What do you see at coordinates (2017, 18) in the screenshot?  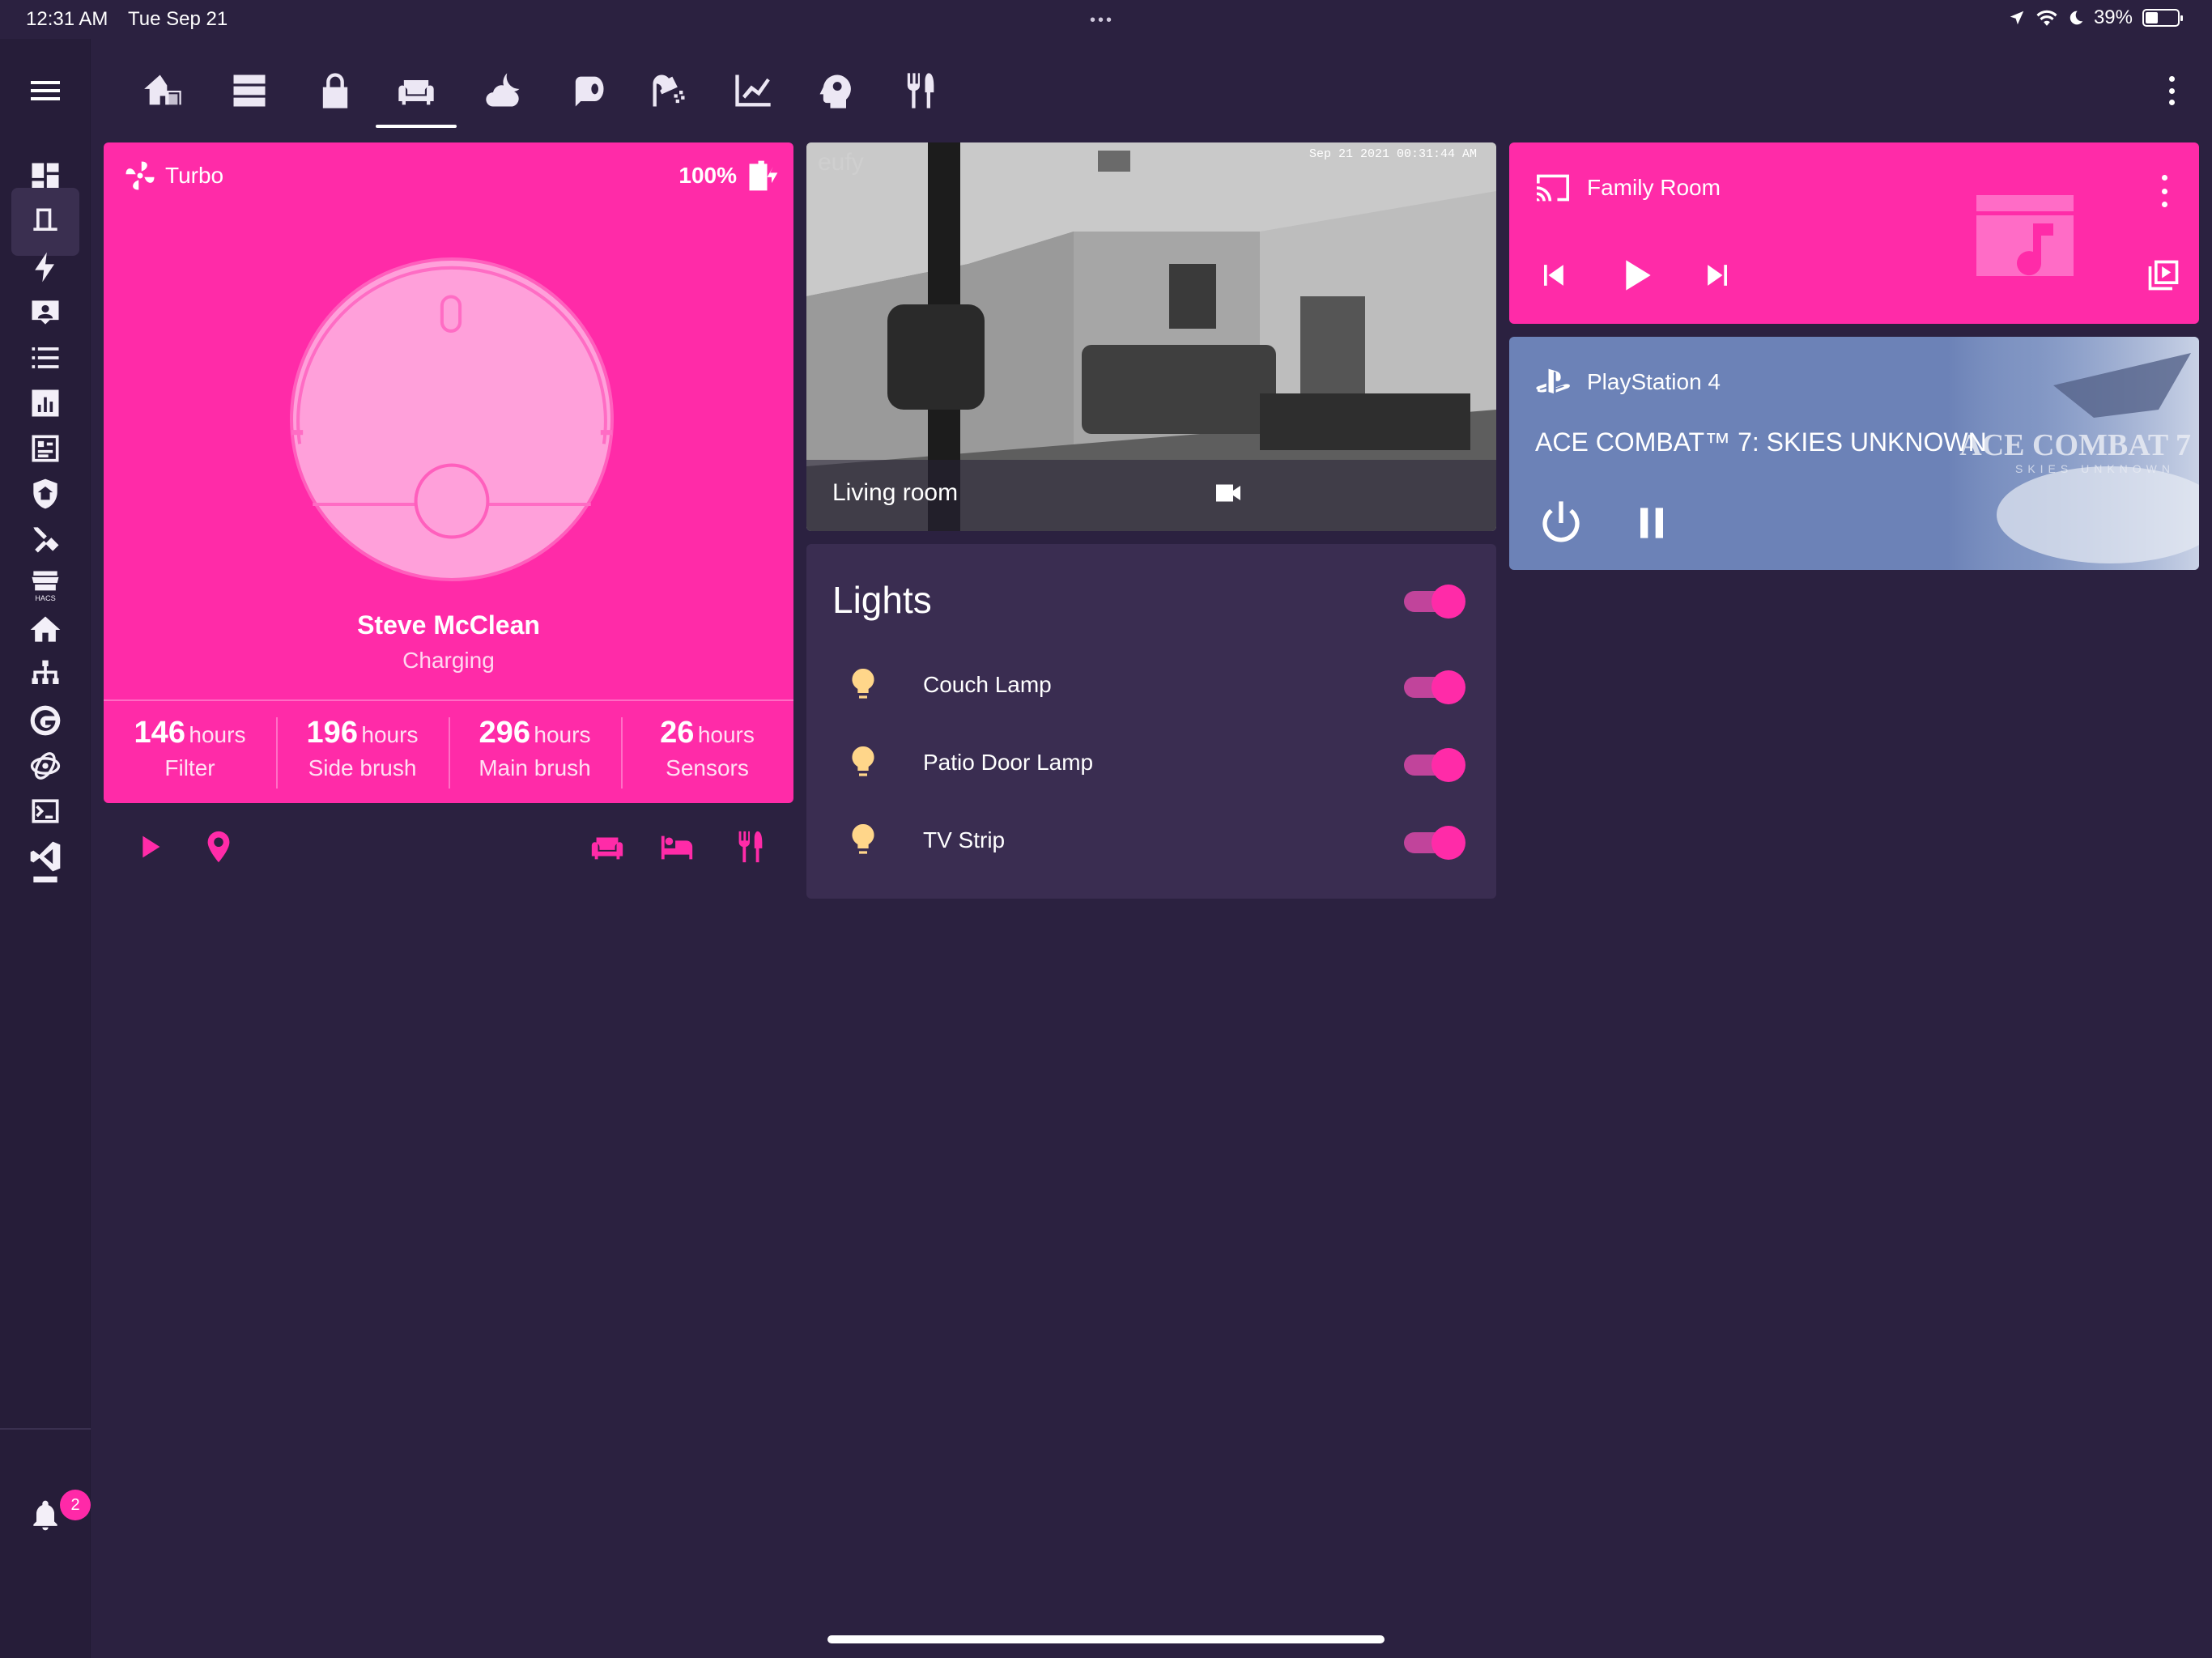 I see `location-arrow-icon` at bounding box center [2017, 18].